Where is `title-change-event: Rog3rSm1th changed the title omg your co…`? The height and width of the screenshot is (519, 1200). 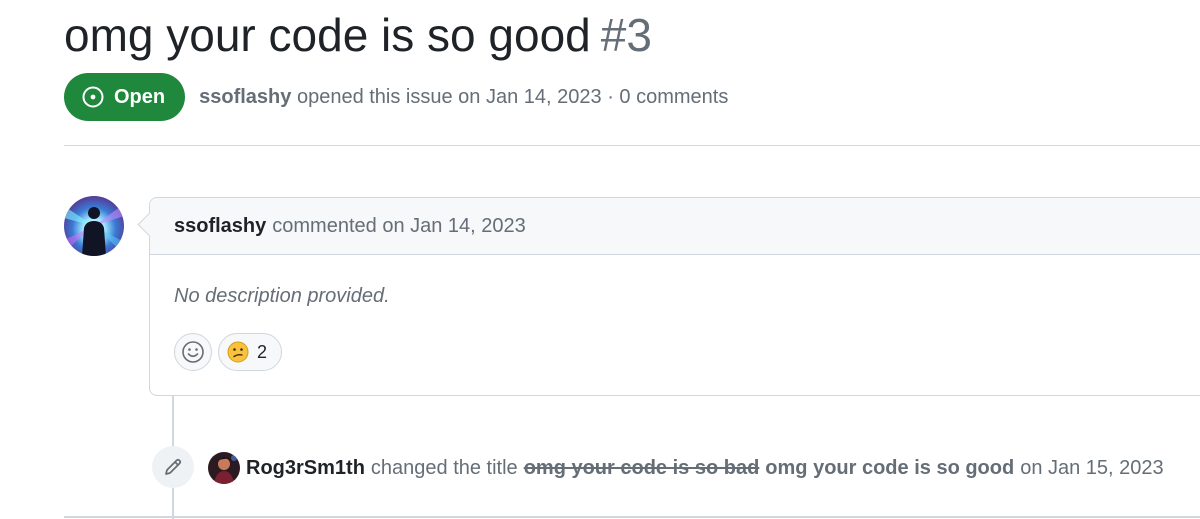 title-change-event: Rog3rSm1th changed the title omg your co… is located at coordinates (686, 468).